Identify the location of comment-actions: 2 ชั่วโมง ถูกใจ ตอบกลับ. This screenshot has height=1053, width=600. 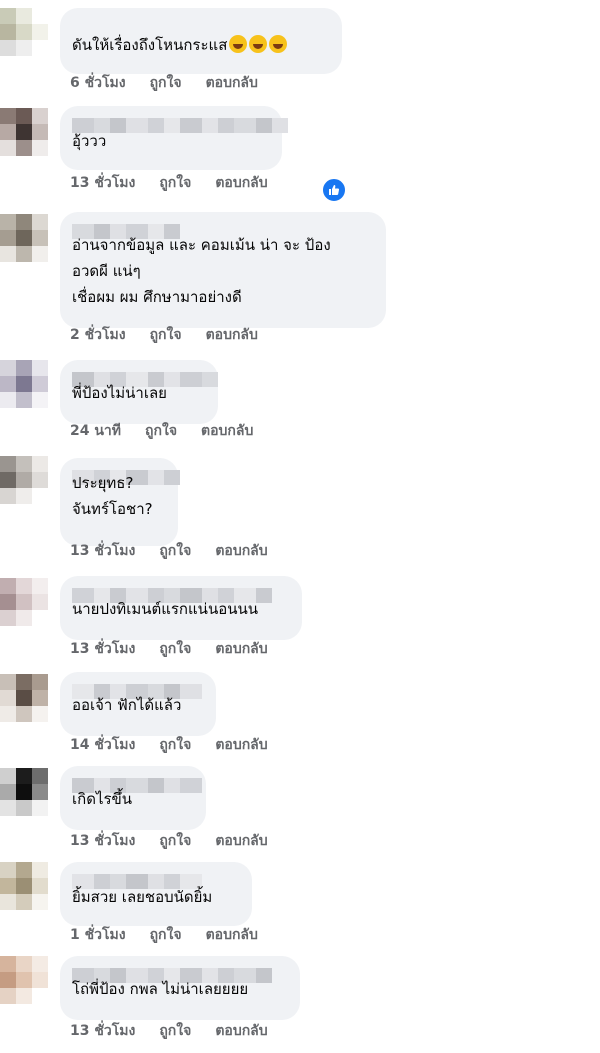
(176, 335).